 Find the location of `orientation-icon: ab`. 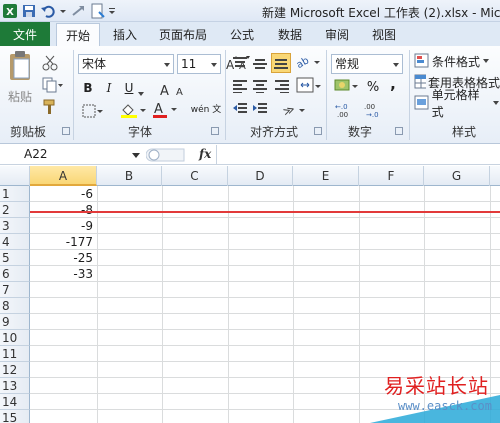

orientation-icon: ab is located at coordinates (308, 63).